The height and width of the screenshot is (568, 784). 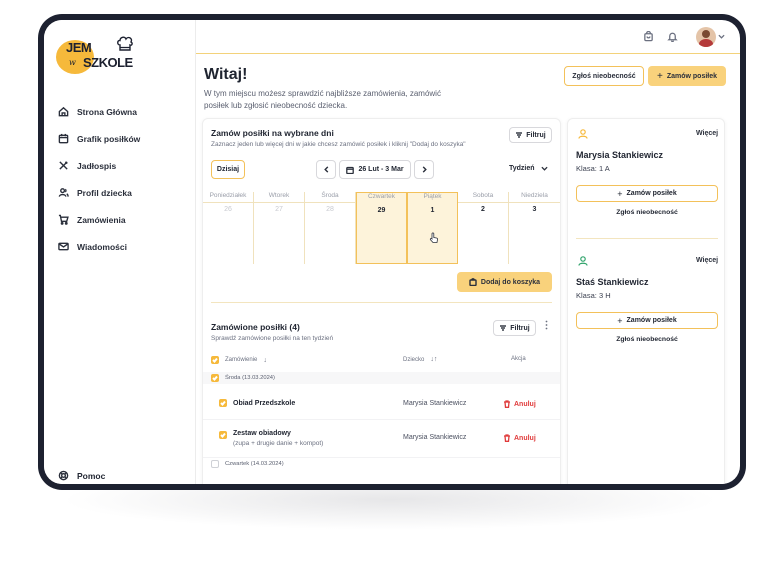 I want to click on logo-word-szkole: SZKOLE, so click(x=108, y=62).